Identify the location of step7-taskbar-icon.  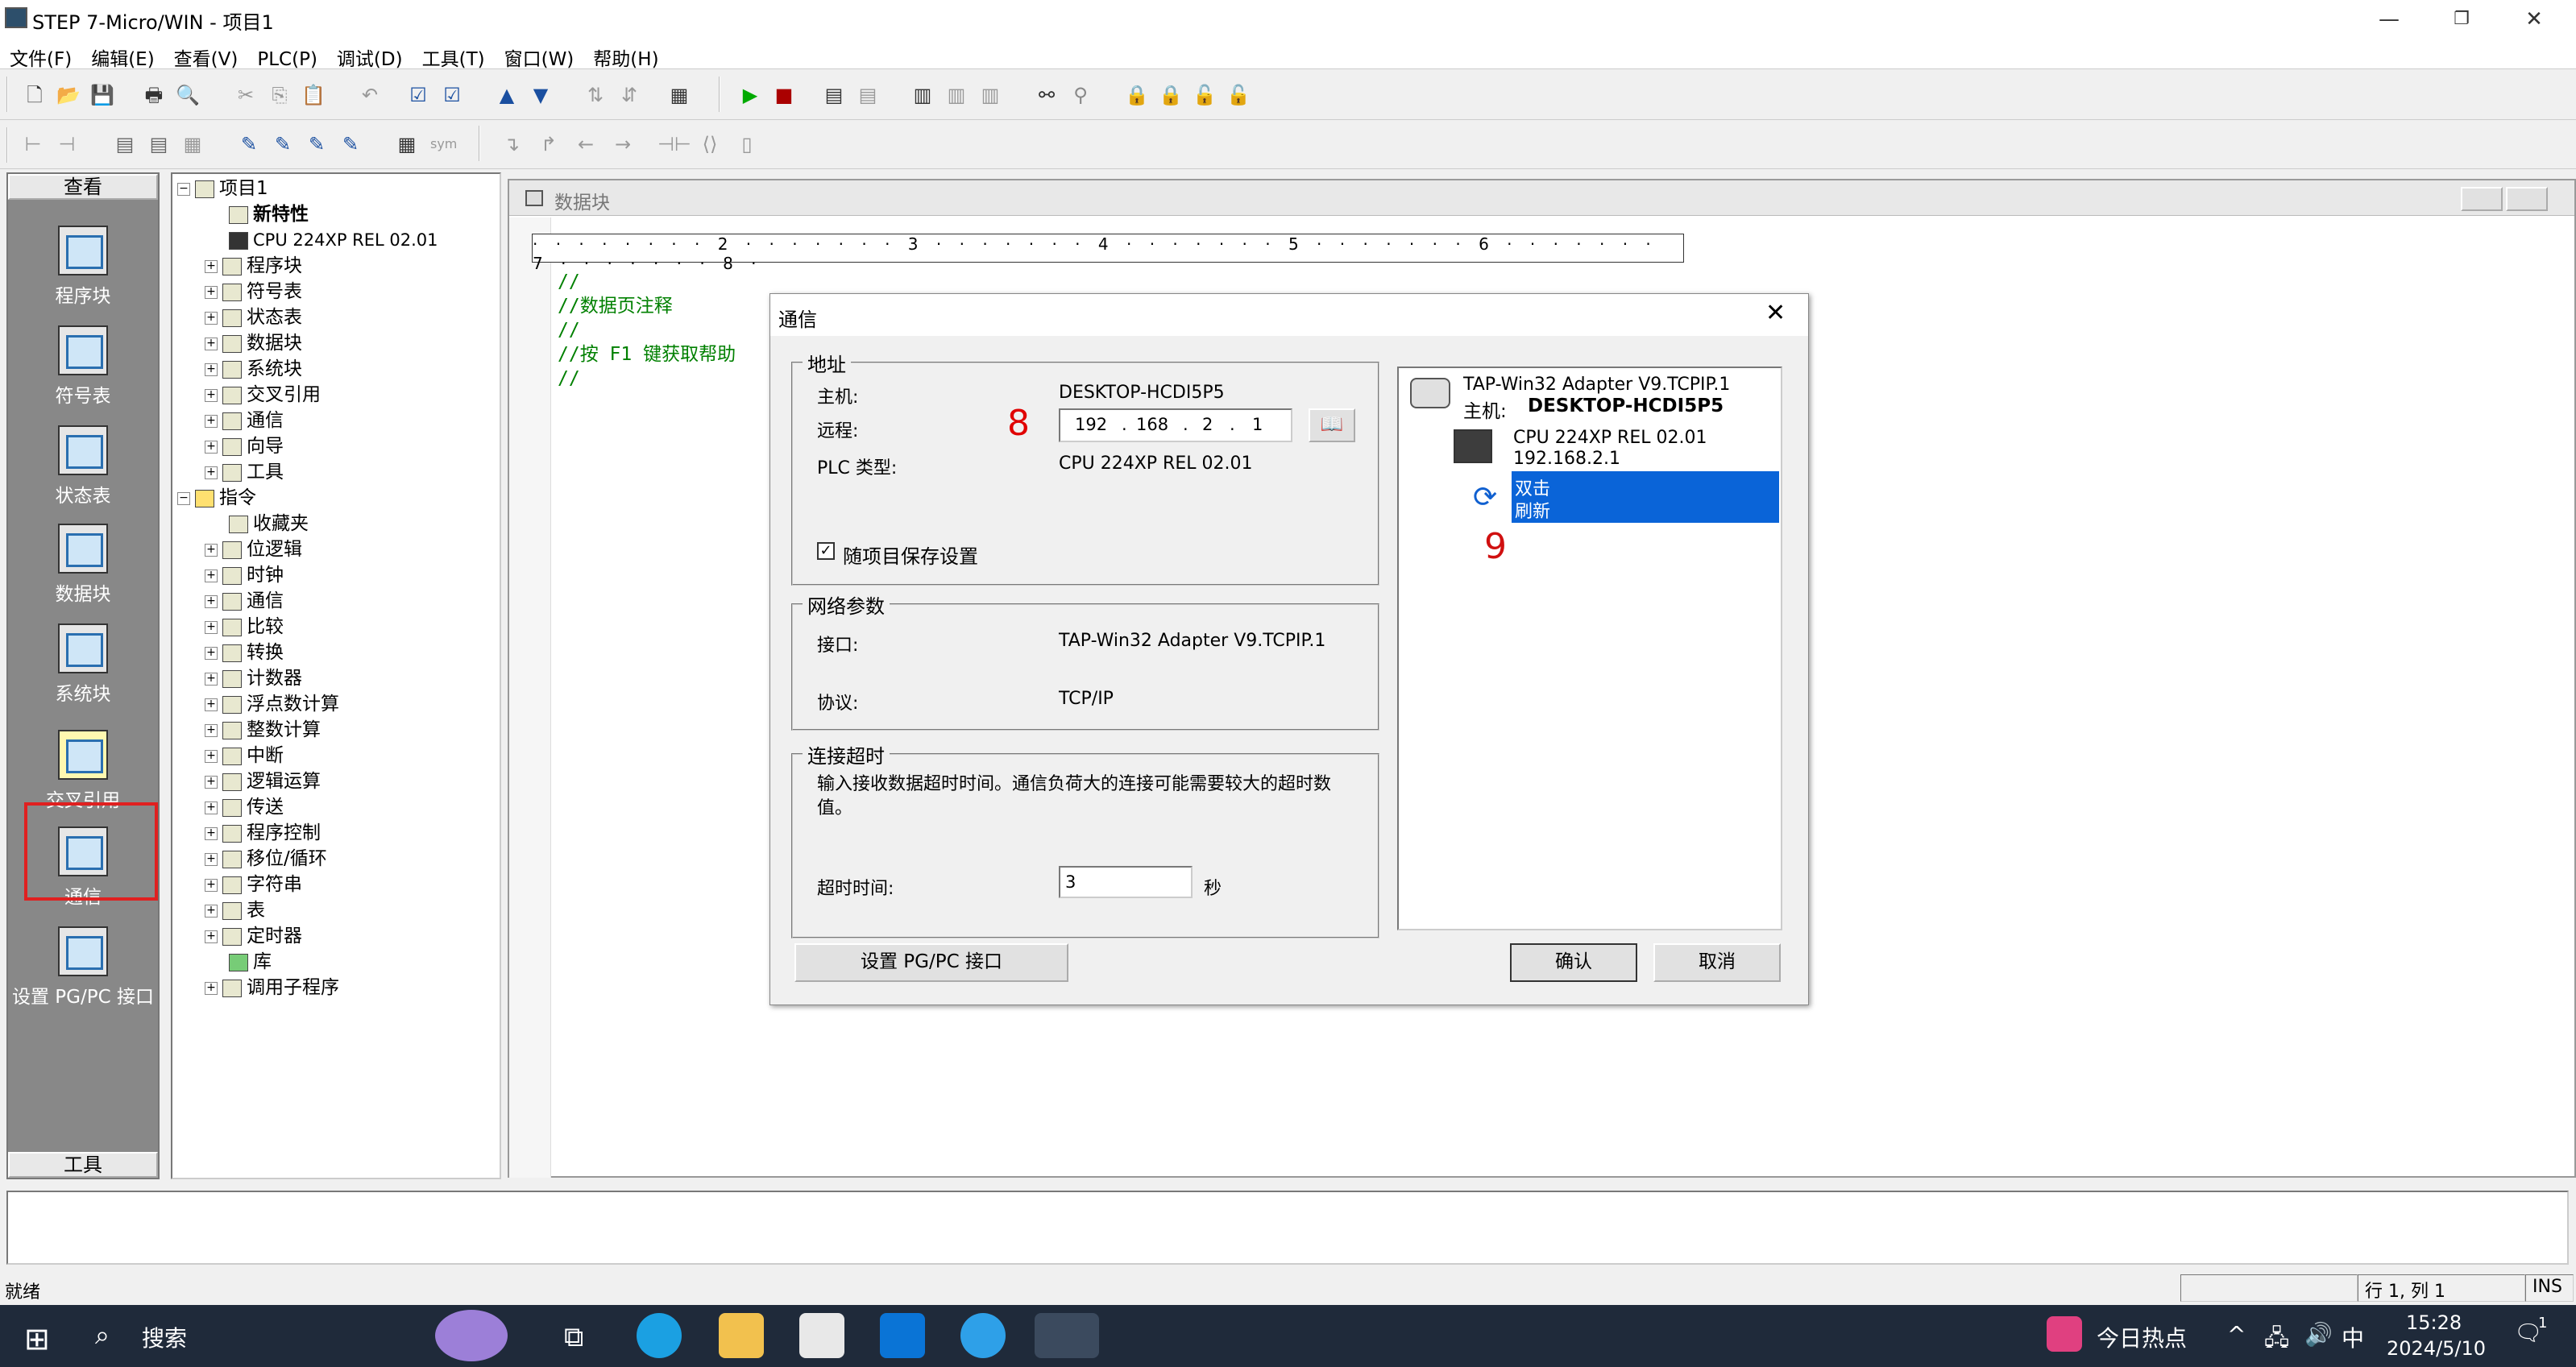
(1067, 1335).